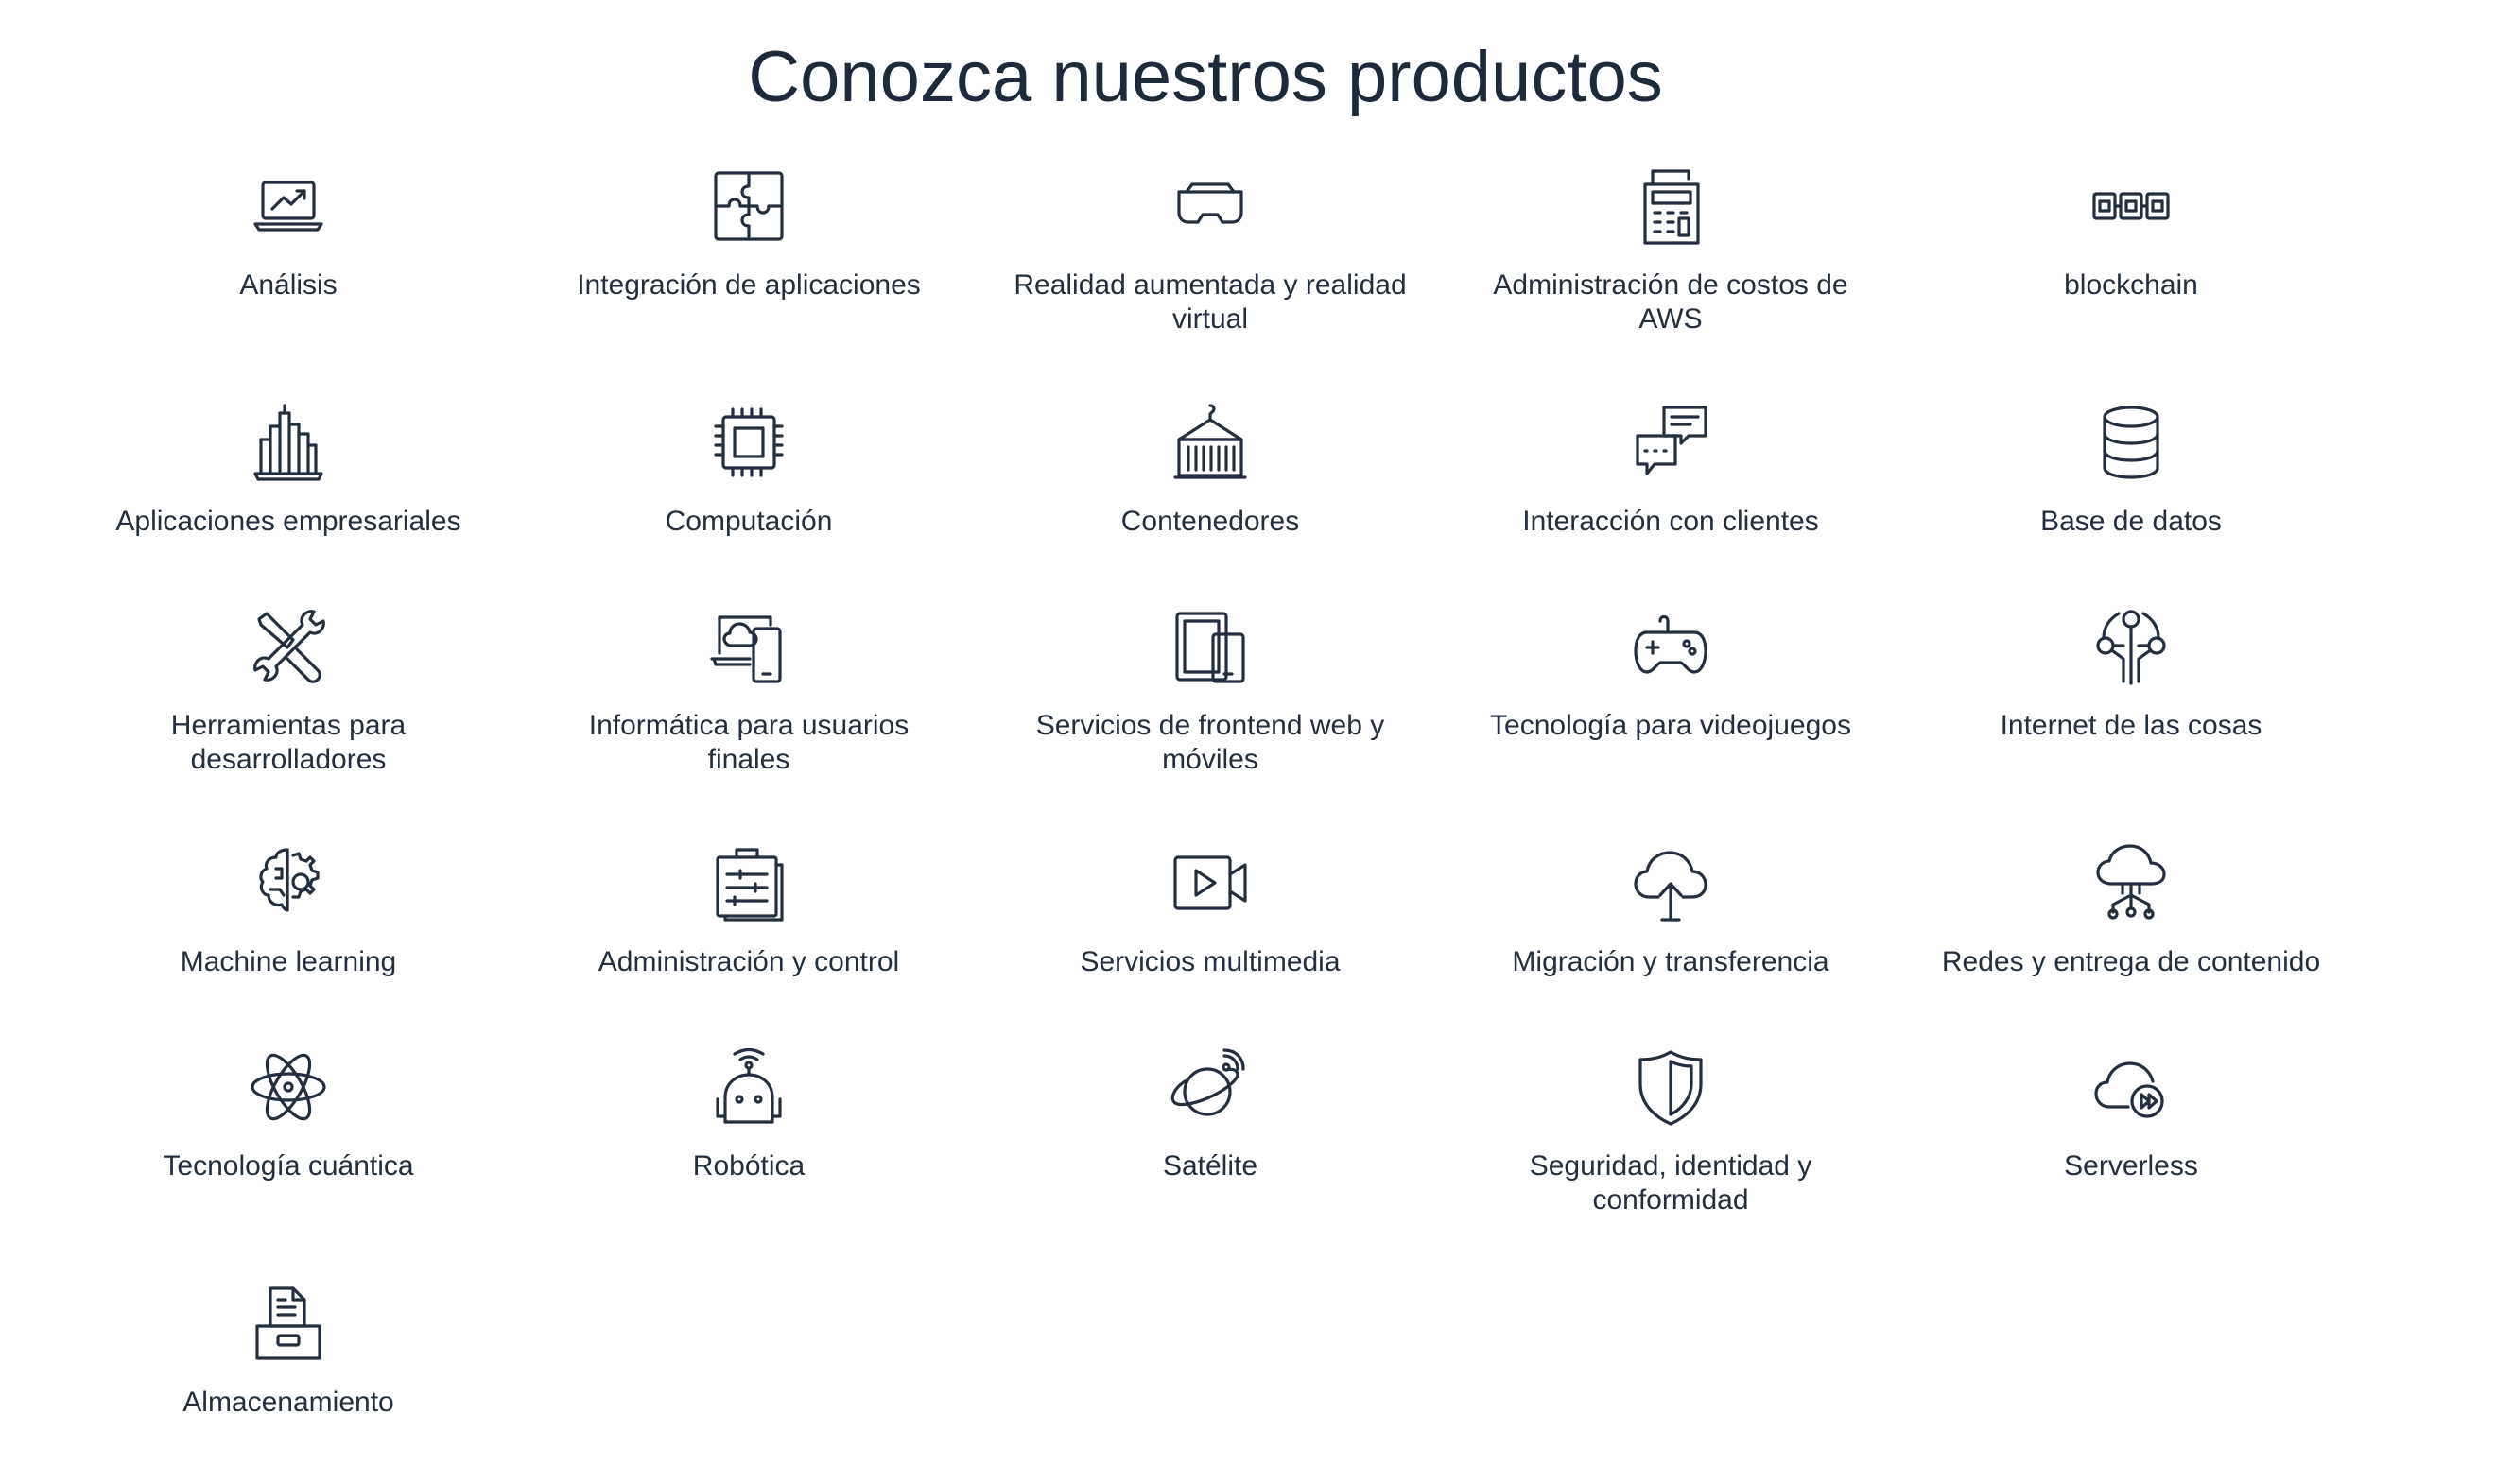  I want to click on product-label: Internet de las cosas, so click(2131, 725).